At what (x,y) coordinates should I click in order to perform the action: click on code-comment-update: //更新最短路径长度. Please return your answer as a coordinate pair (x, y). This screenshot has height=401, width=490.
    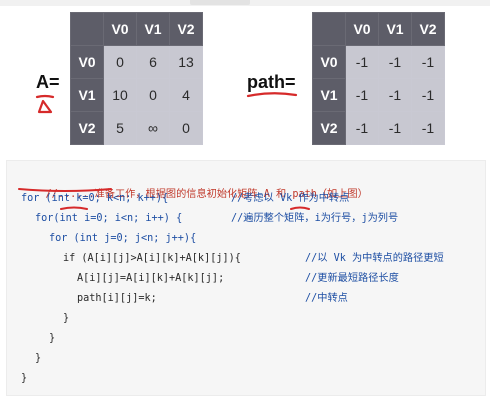
    Looking at the image, I should click on (352, 278).